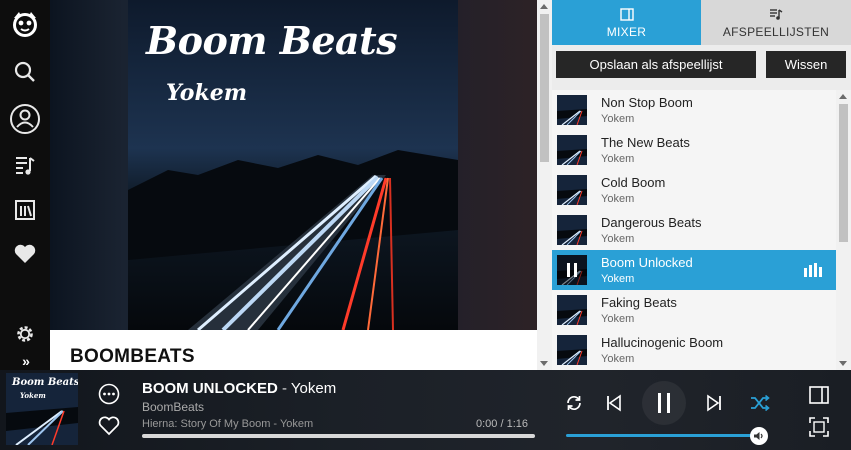 The image size is (851, 450). I want to click on track-album: BoomBeats, so click(173, 407).